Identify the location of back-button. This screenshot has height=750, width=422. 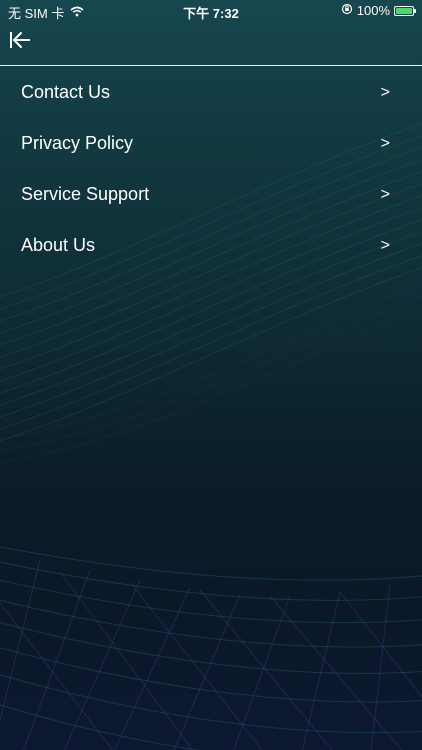
(21, 40).